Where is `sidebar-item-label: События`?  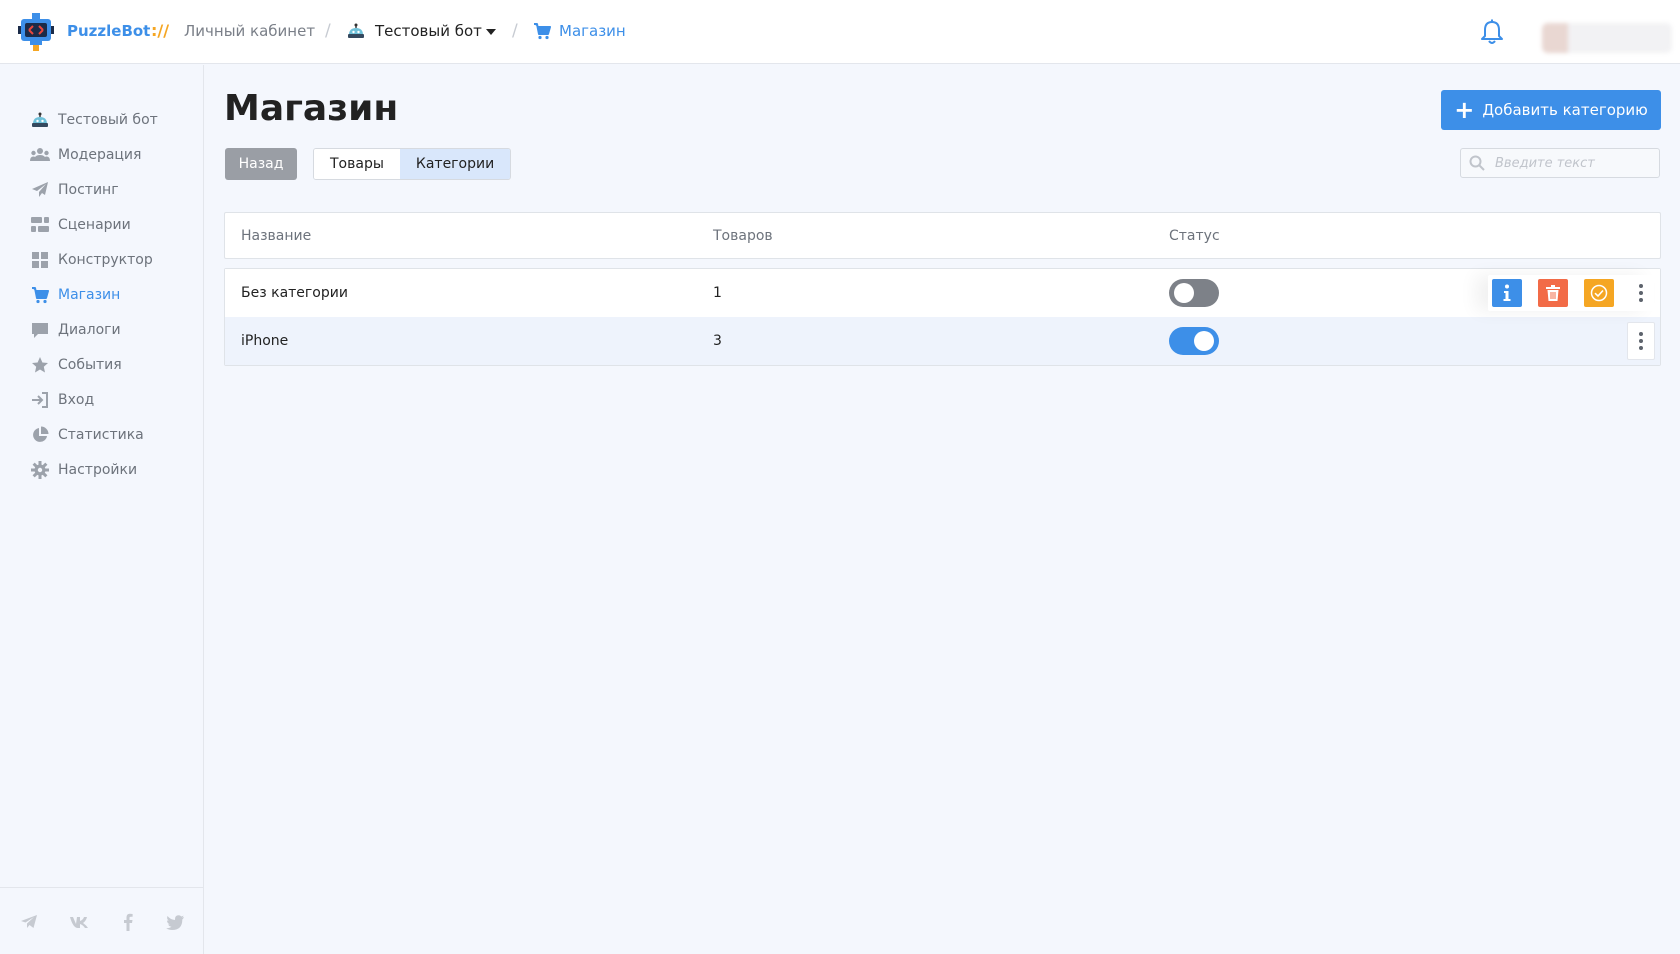 sidebar-item-label: События is located at coordinates (90, 365).